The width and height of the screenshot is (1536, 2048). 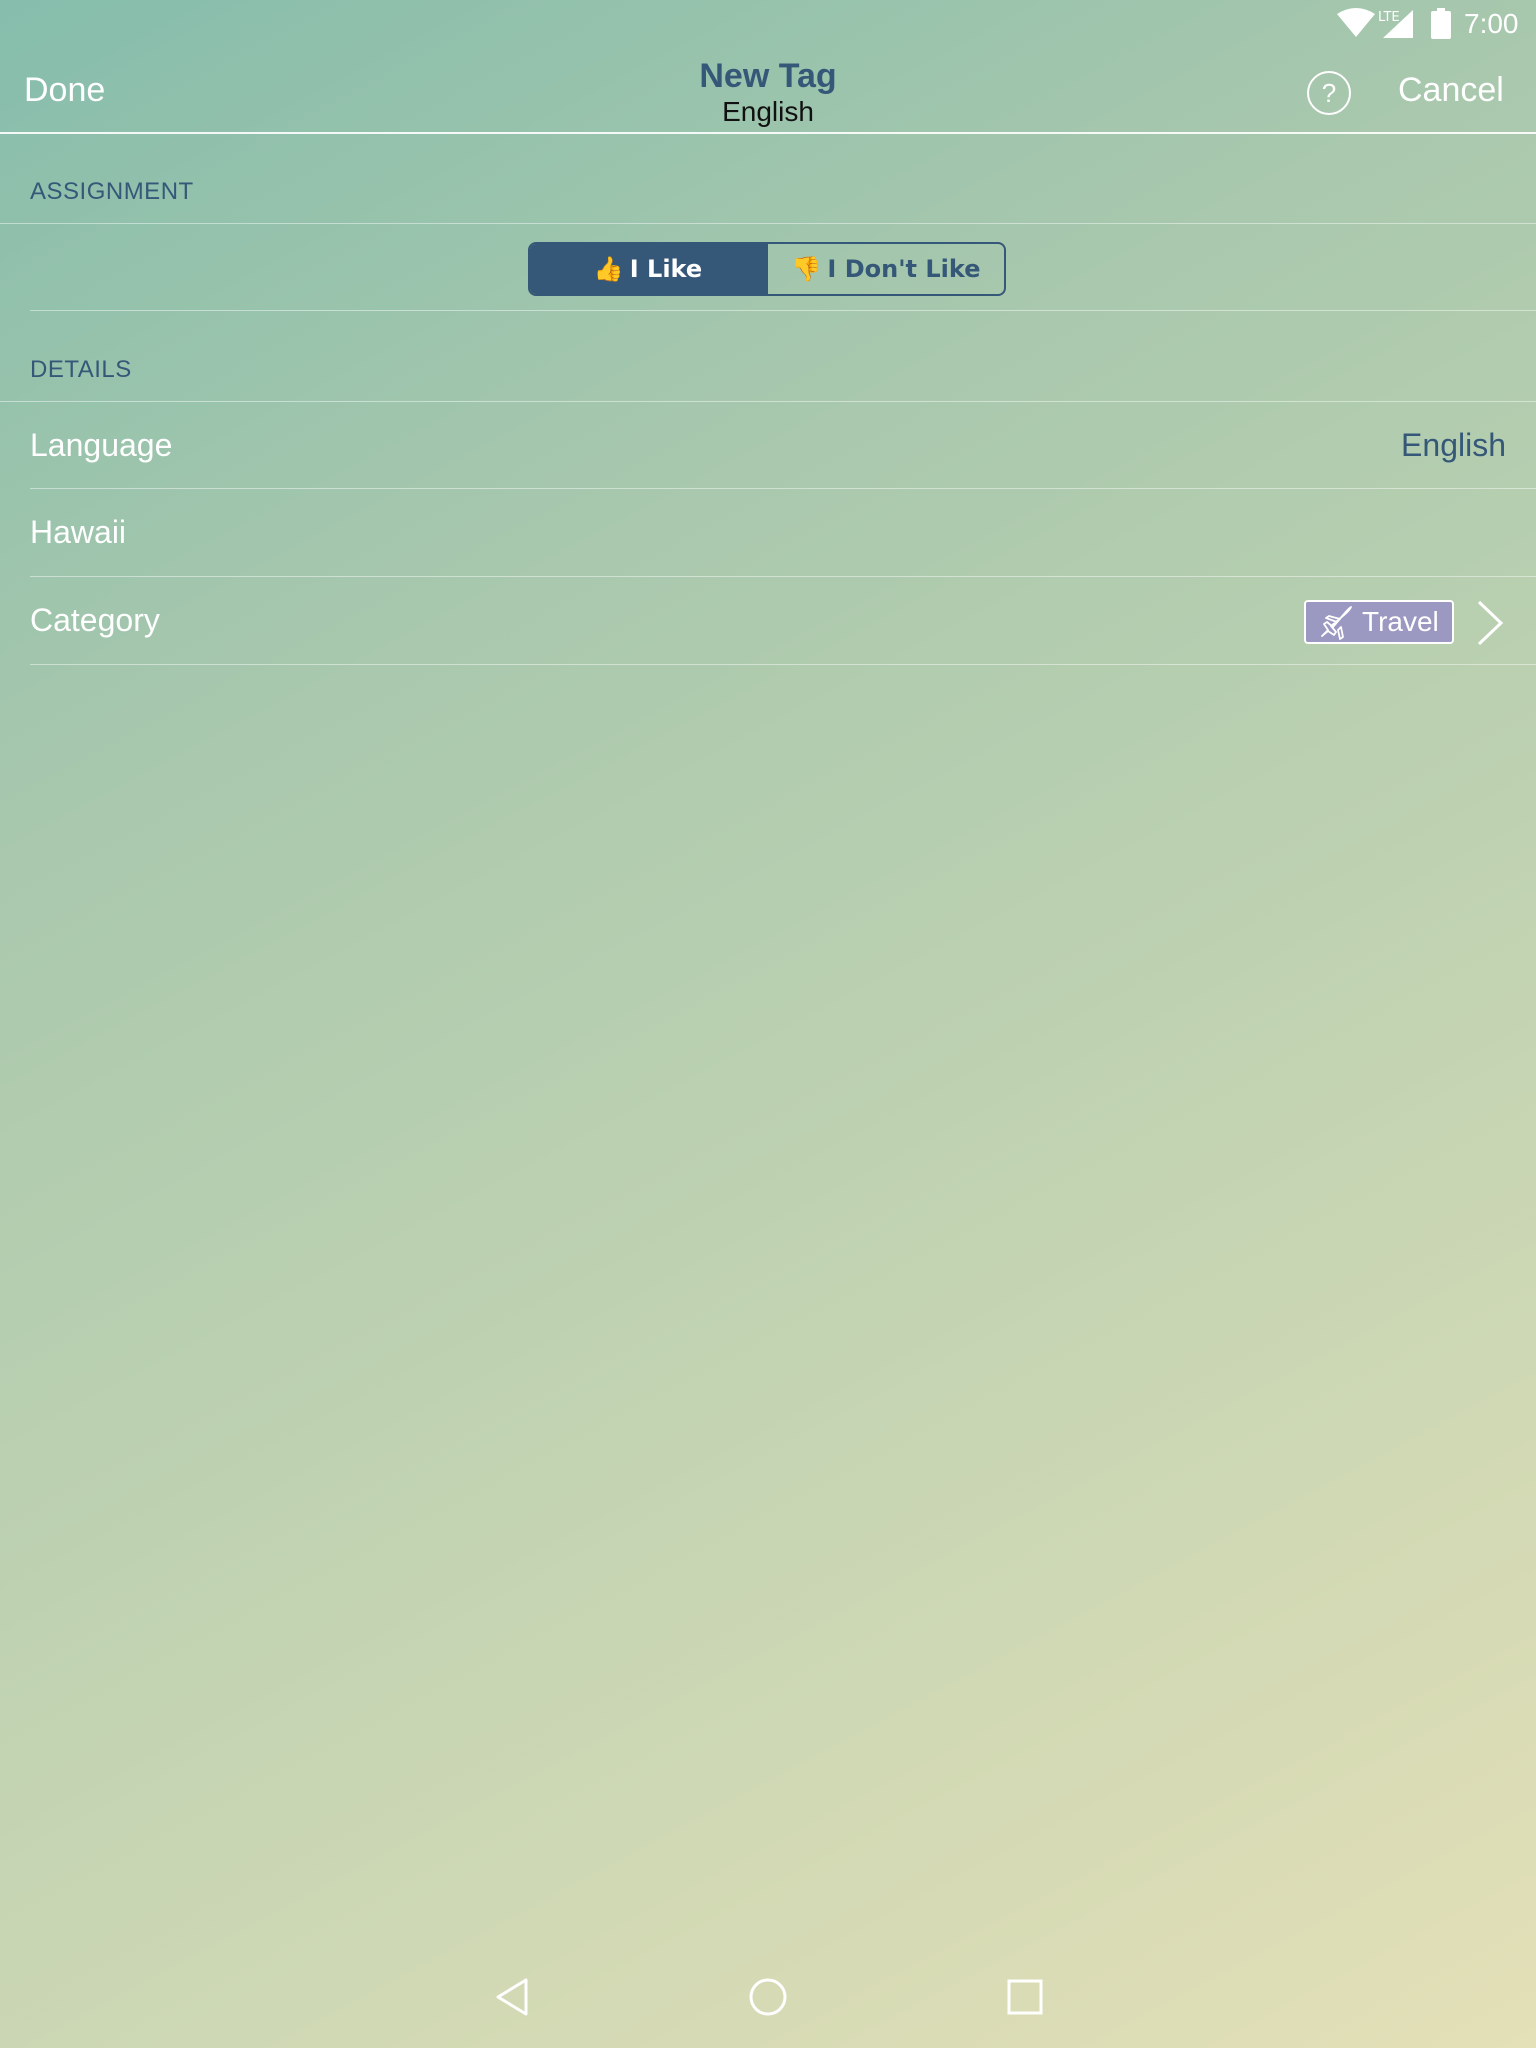 I want to click on assignment-section-header: ASSIGNMENT, so click(x=112, y=191).